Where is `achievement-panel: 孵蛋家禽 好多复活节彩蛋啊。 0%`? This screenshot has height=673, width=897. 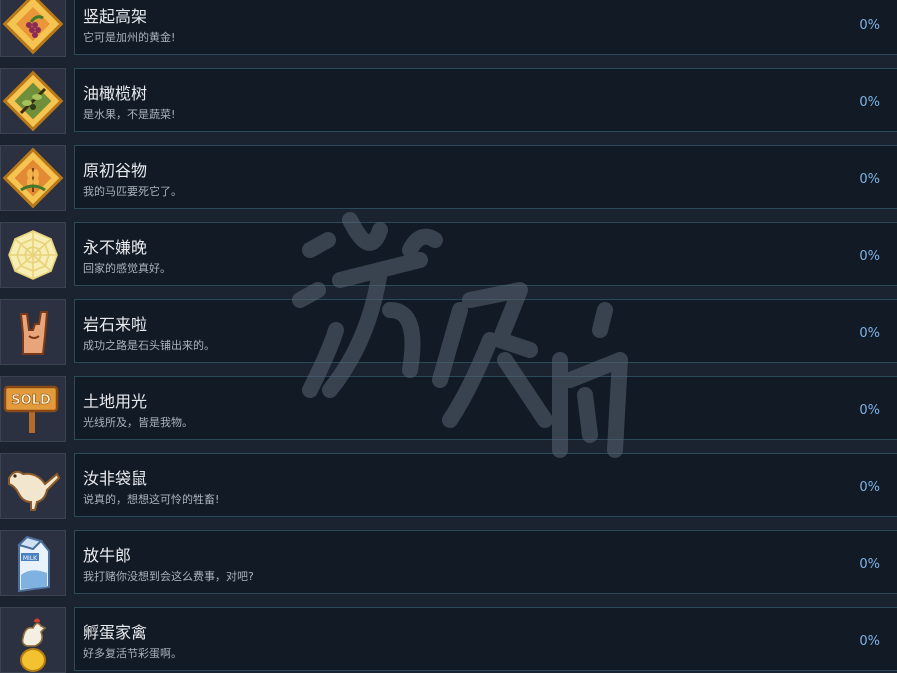 achievement-panel: 孵蛋家禽 好多复活节彩蛋啊。 0% is located at coordinates (485, 639).